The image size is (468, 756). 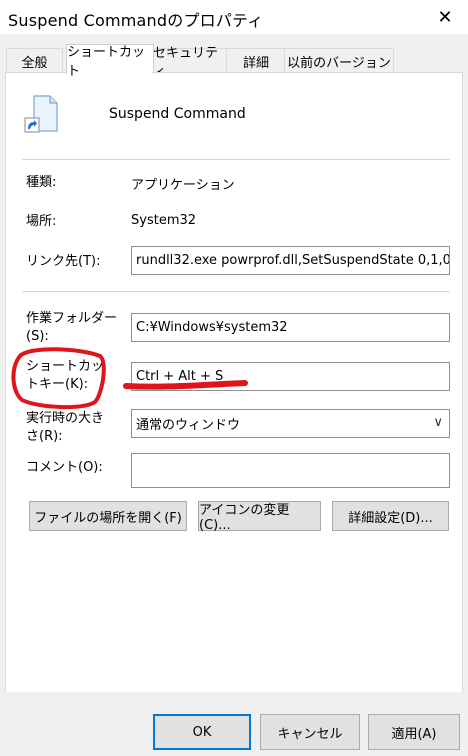 What do you see at coordinates (110, 61) in the screenshot?
I see `tab-shortcut: ショートカット` at bounding box center [110, 61].